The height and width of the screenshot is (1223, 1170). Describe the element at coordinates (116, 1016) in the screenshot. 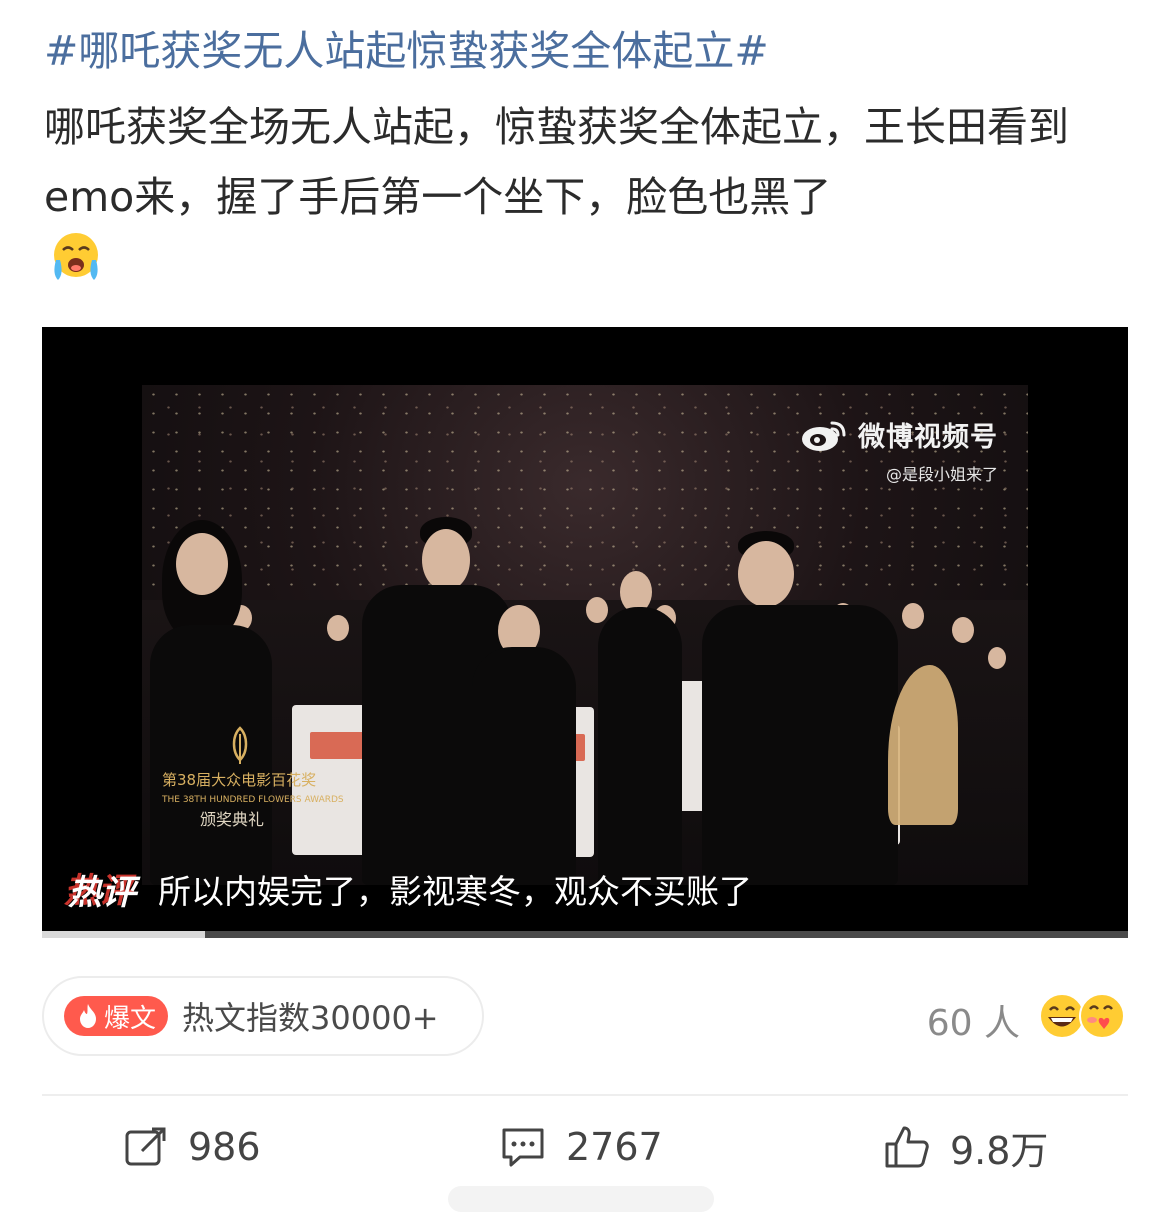

I see `hot-article-badge: 爆文` at that location.